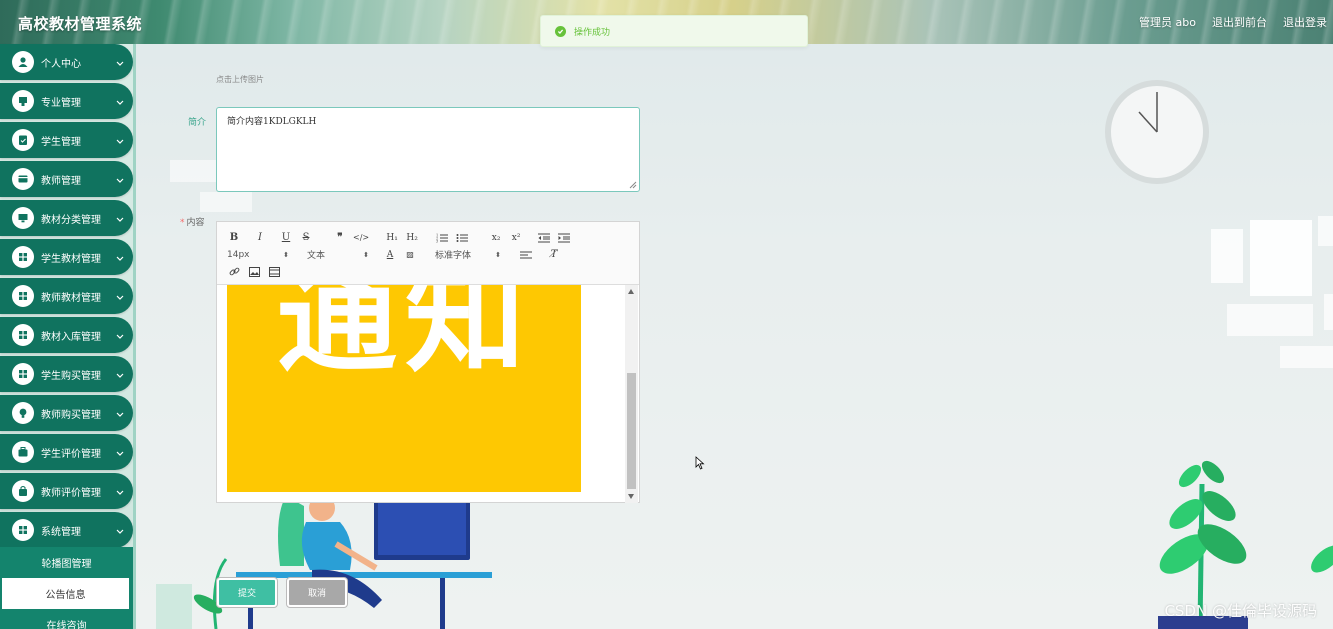 The width and height of the screenshot is (1333, 629). I want to click on sidebar-item-11: 学生评价管理, so click(66, 452).